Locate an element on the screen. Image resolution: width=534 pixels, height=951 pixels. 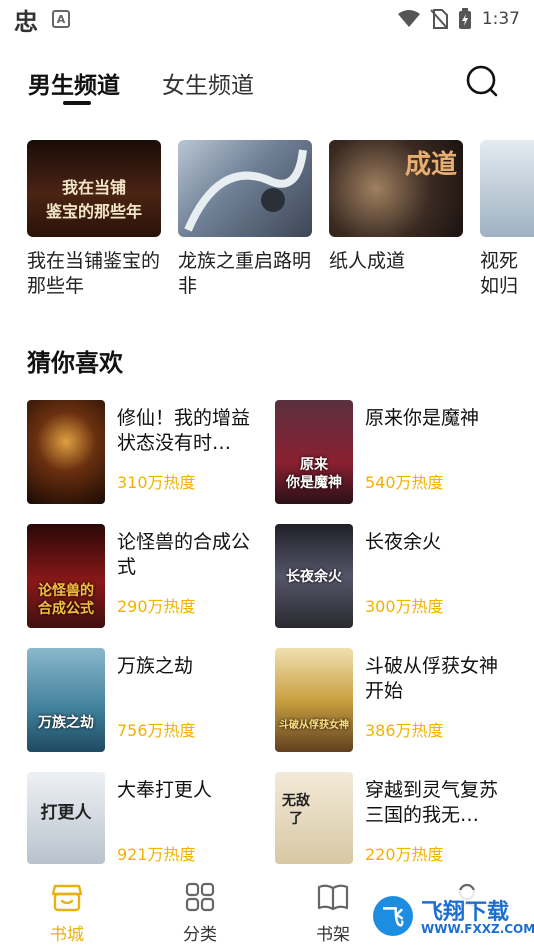
nav-item-bookshelf: 书架 is located at coordinates (333, 912).